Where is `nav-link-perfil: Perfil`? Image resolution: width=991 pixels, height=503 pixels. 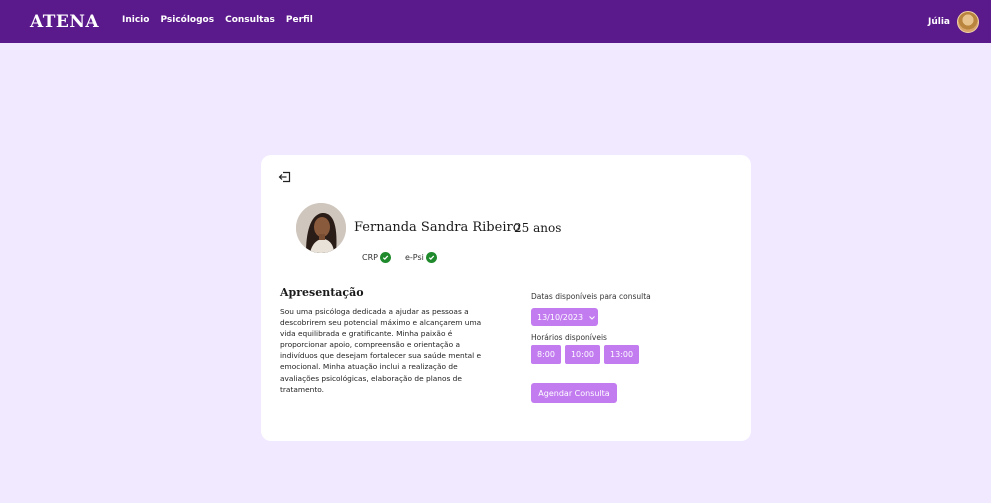
nav-link-perfil: Perfil is located at coordinates (299, 20).